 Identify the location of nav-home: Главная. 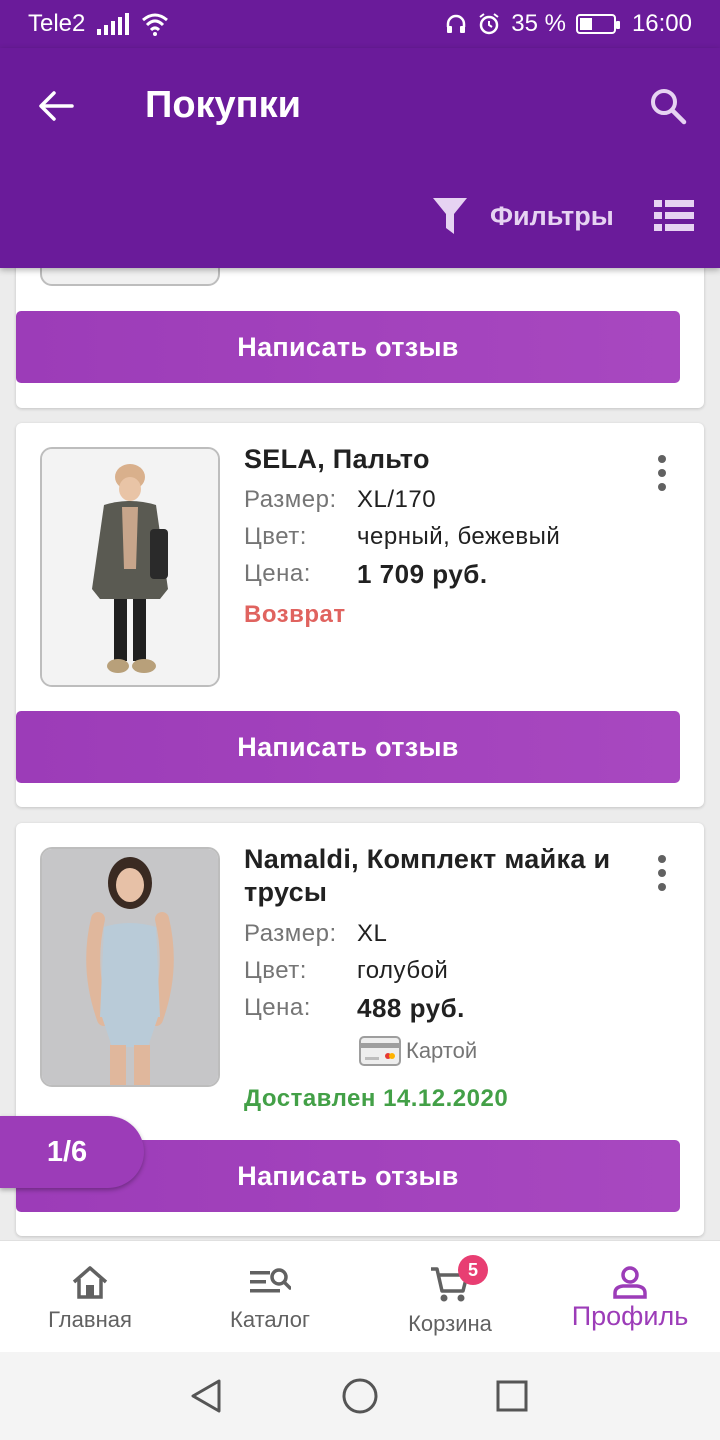
(90, 1296).